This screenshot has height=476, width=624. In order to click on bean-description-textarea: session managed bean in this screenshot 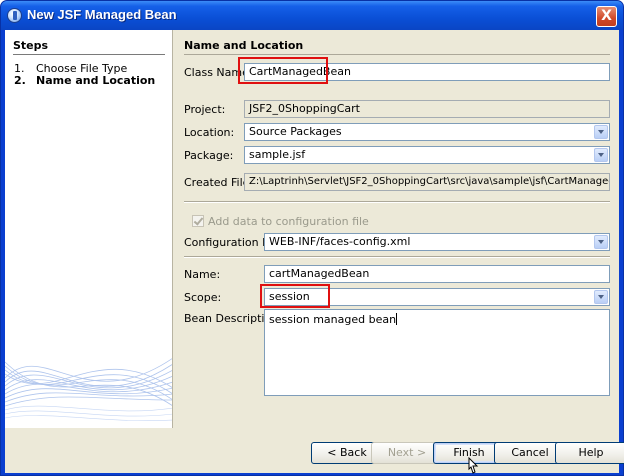, I will do `click(437, 352)`.